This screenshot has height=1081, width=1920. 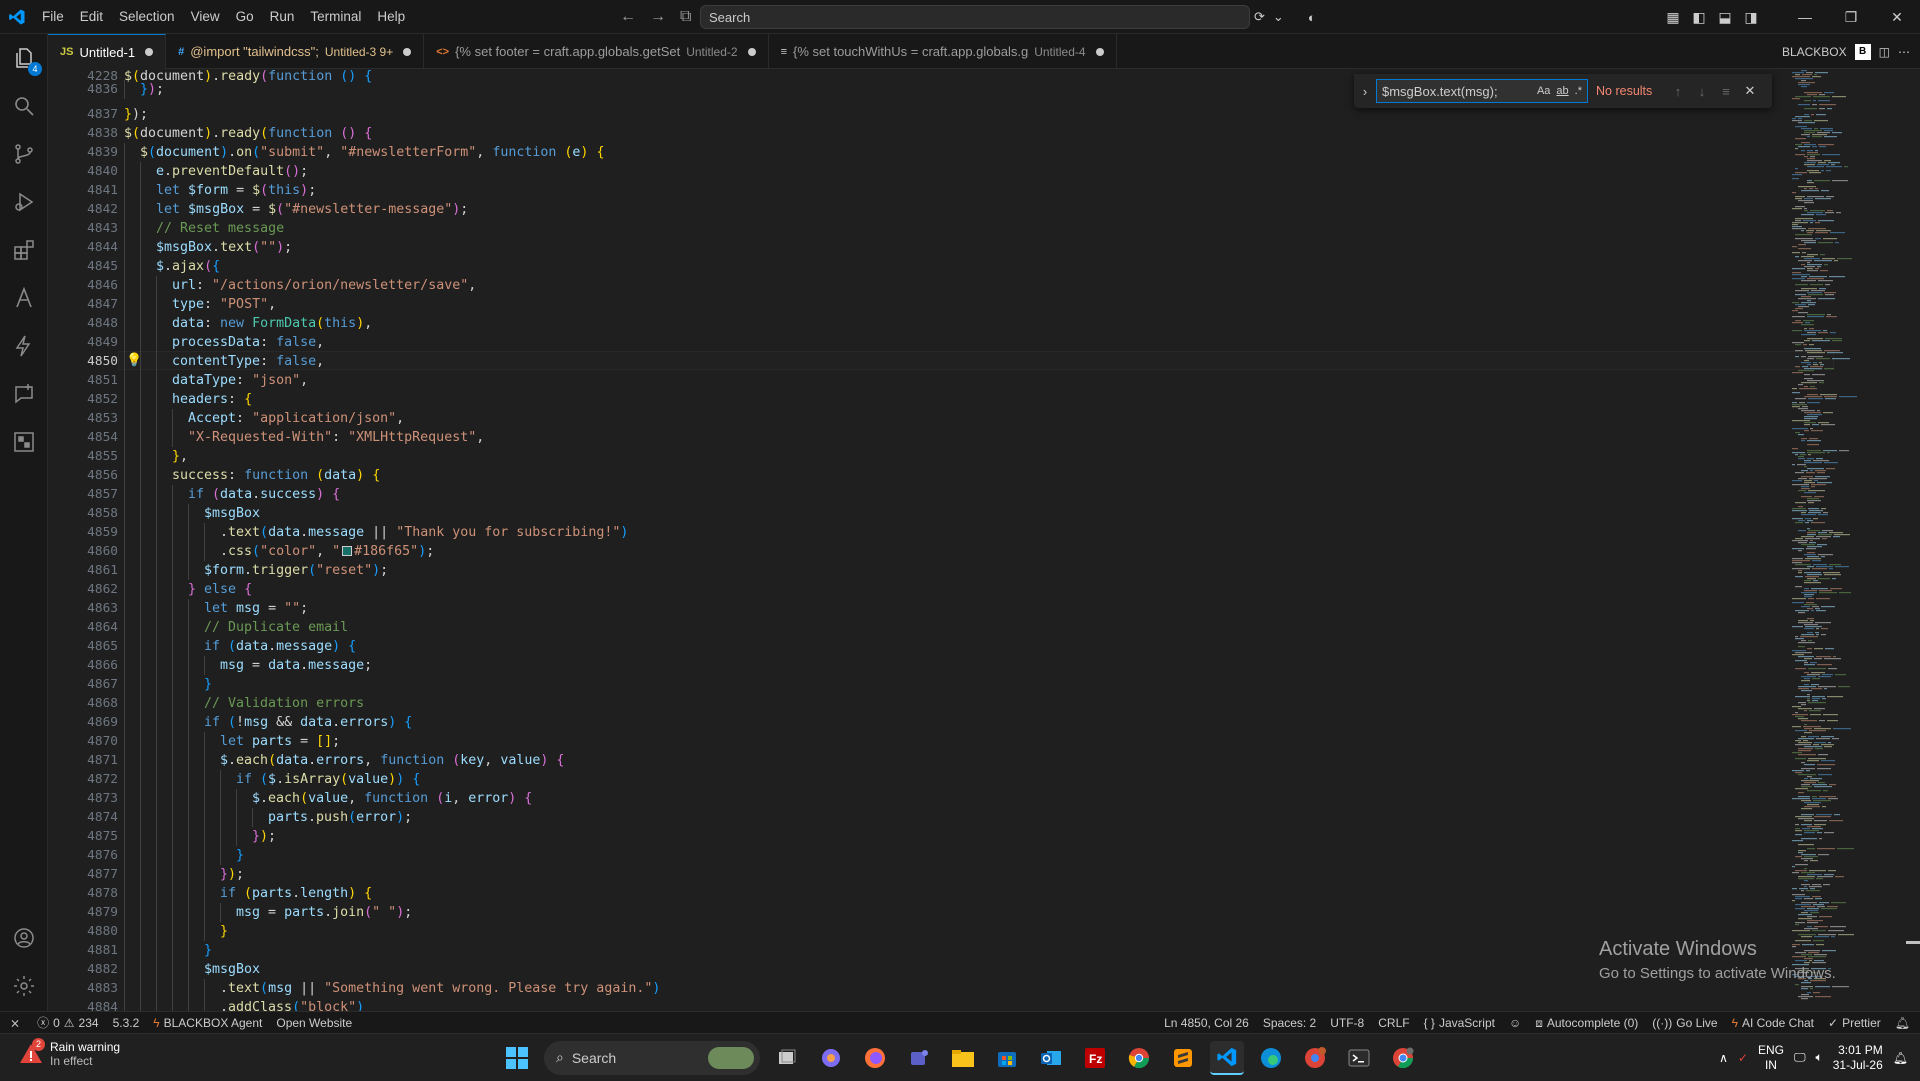 What do you see at coordinates (1884, 52) in the screenshot?
I see `split-editor-icon: ◫` at bounding box center [1884, 52].